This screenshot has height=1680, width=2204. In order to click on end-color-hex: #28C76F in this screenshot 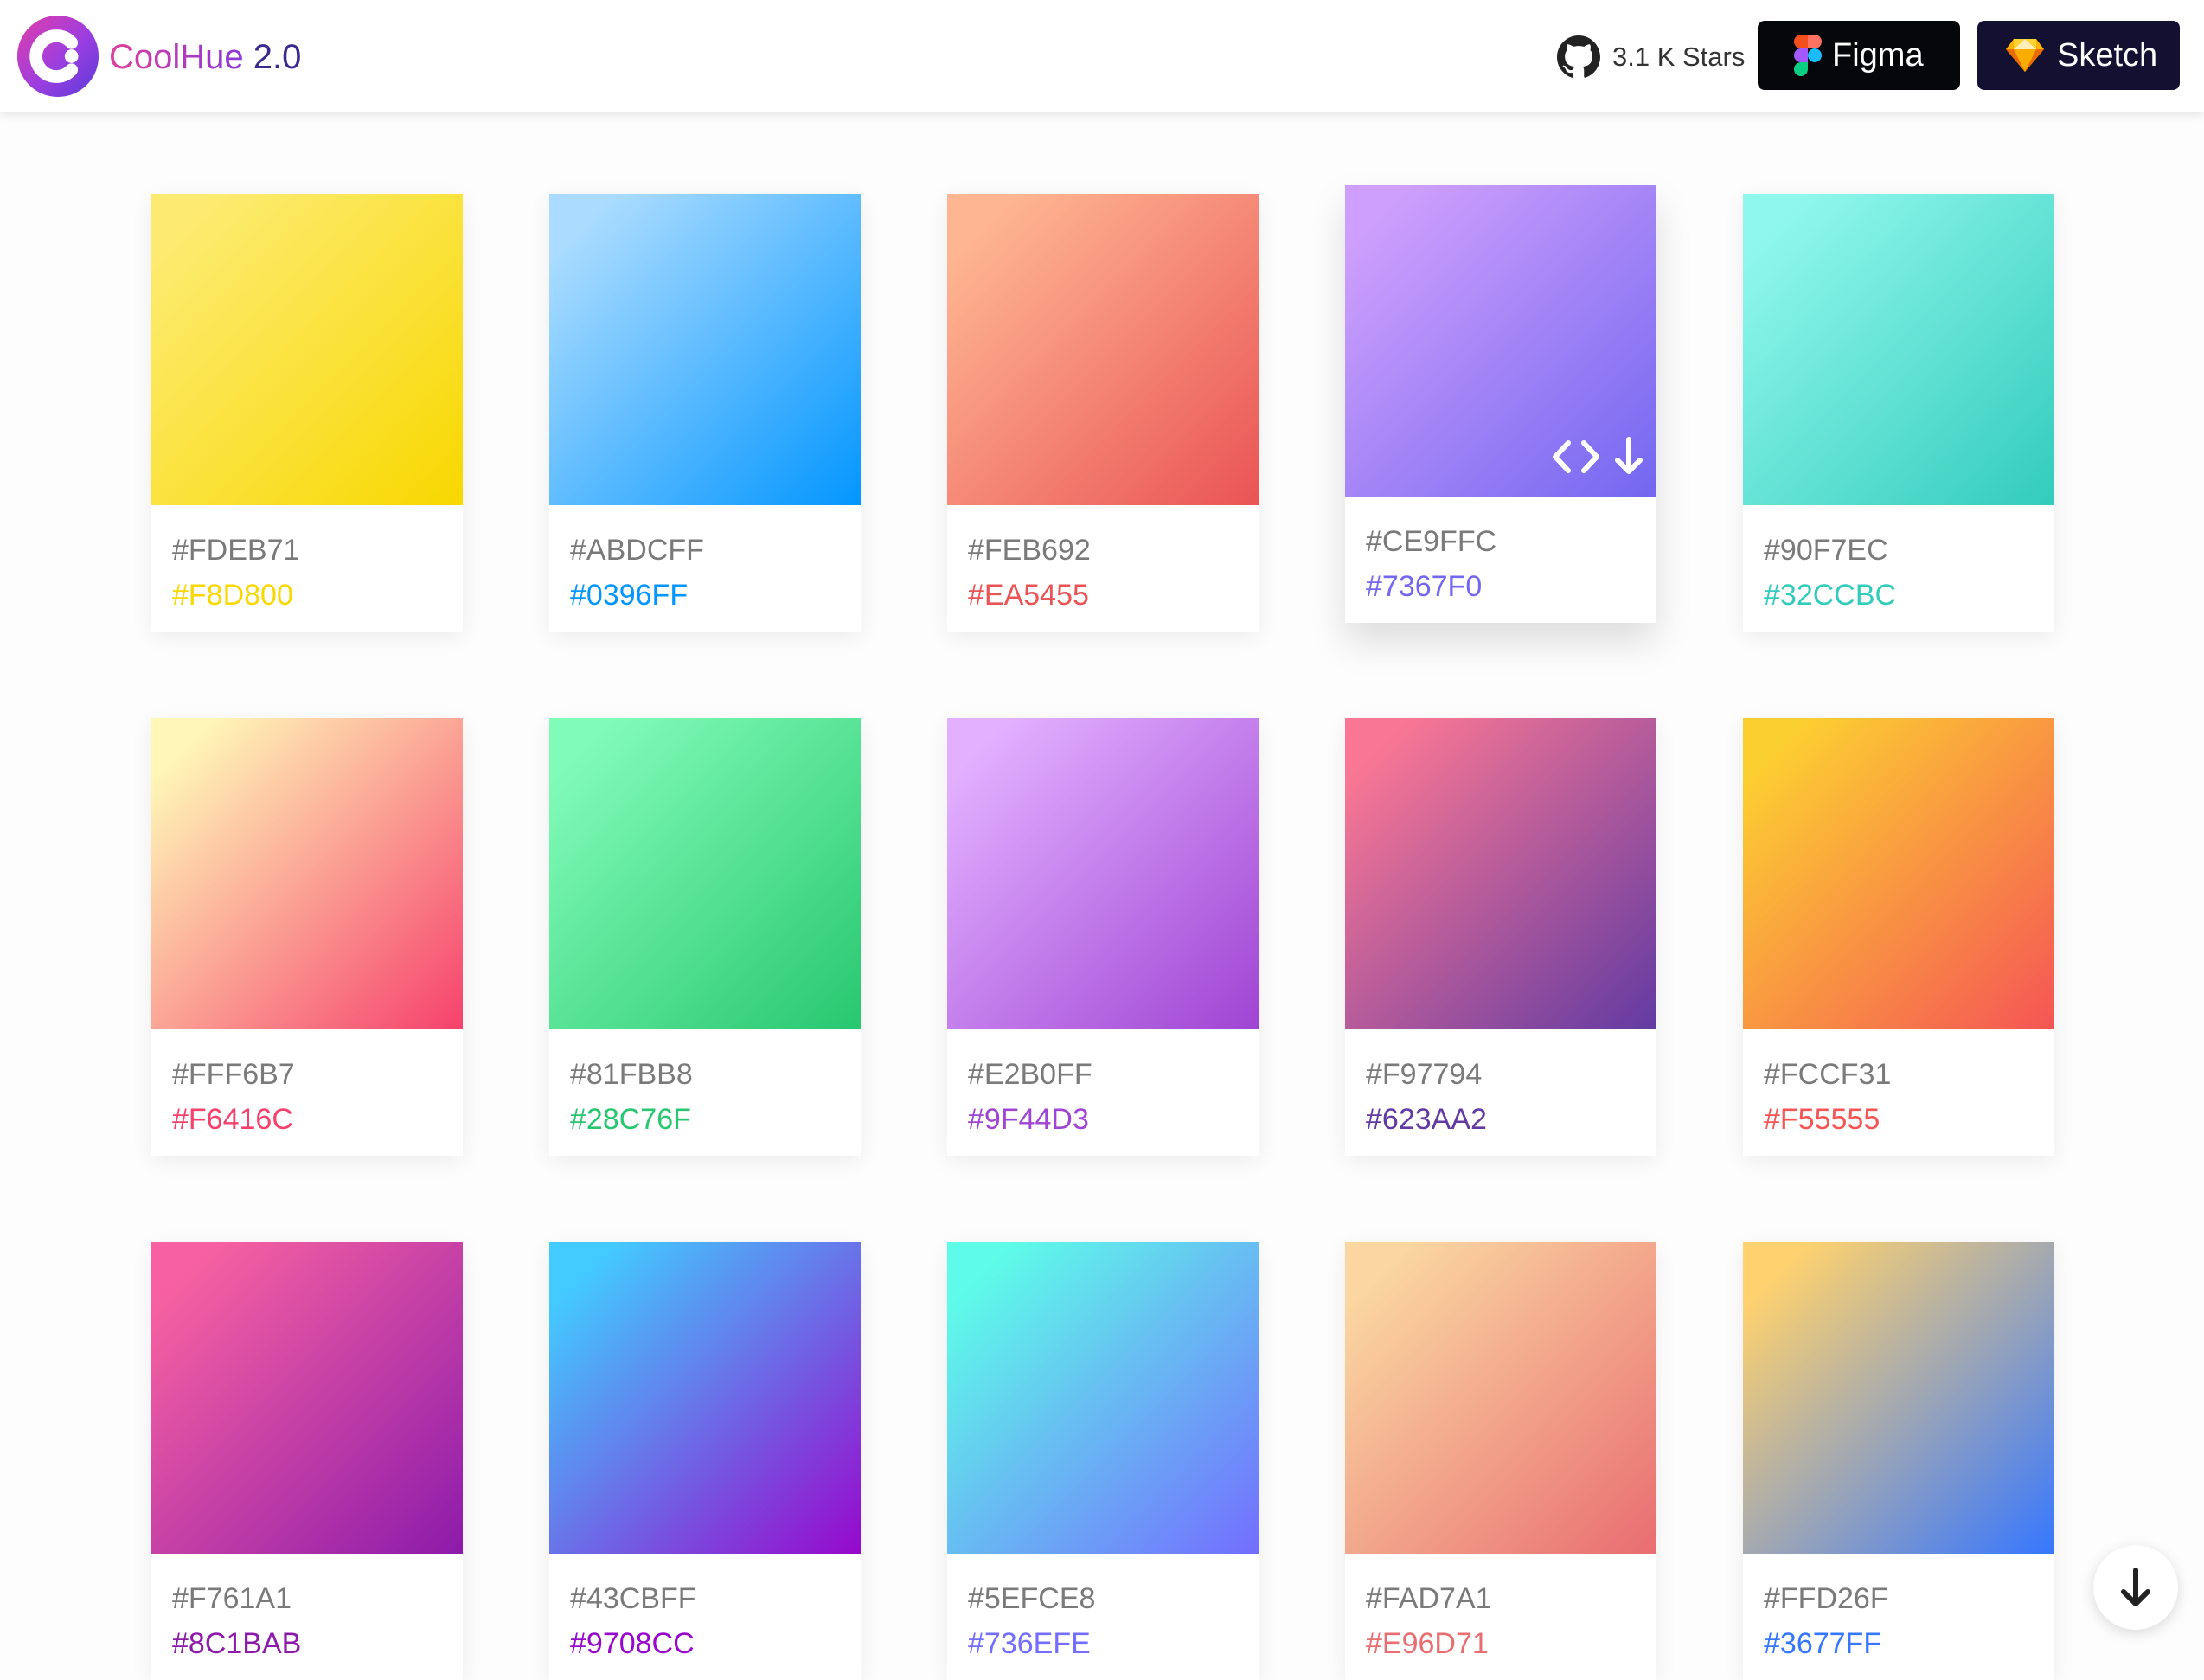, I will do `click(630, 1119)`.